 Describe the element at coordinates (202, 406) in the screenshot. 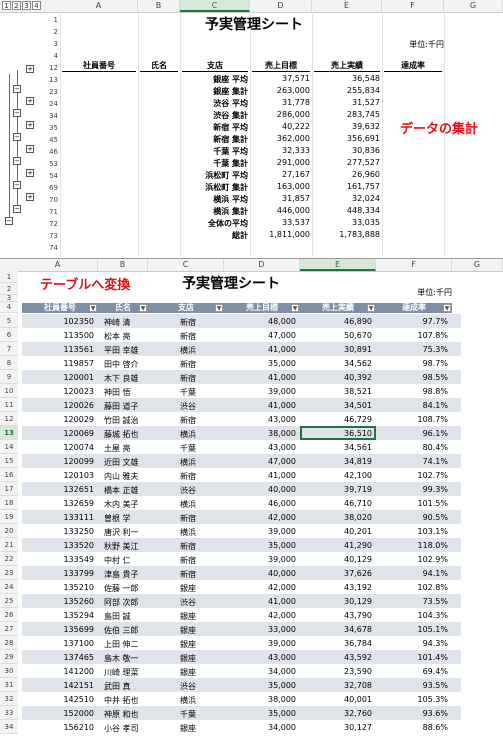

I see `branch-cell: 渋谷` at that location.